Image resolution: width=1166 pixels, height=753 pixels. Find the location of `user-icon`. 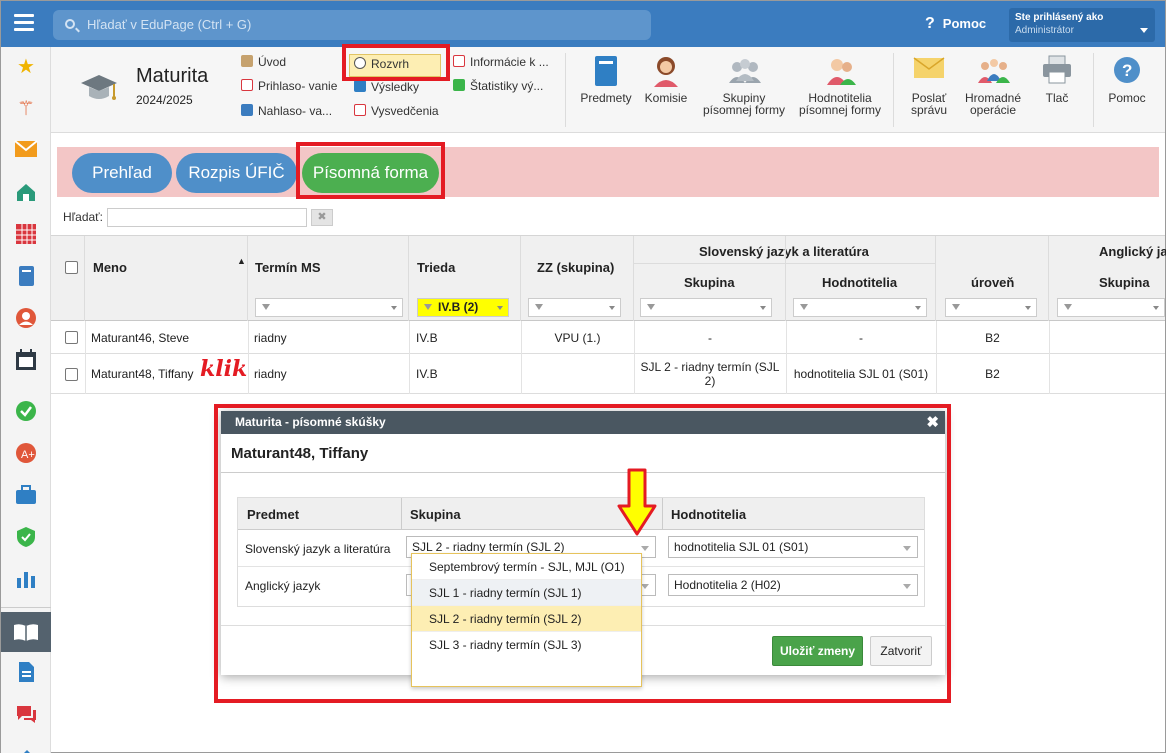

user-icon is located at coordinates (26, 319).